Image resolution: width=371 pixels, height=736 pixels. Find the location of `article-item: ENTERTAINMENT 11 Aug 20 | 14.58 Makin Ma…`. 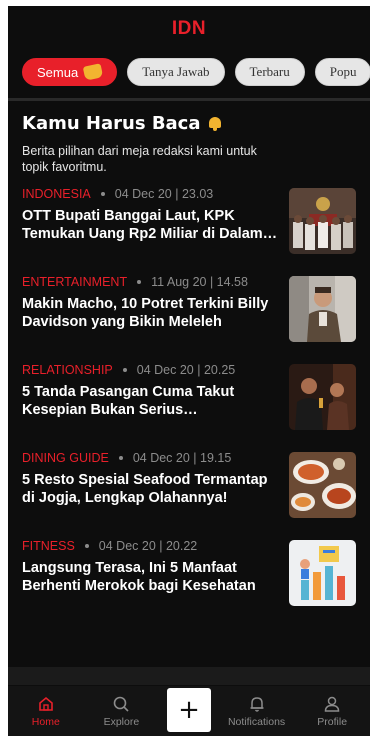

article-item: ENTERTAINMENT 11 Aug 20 | 14.58 Makin Ma… is located at coordinates (189, 319).